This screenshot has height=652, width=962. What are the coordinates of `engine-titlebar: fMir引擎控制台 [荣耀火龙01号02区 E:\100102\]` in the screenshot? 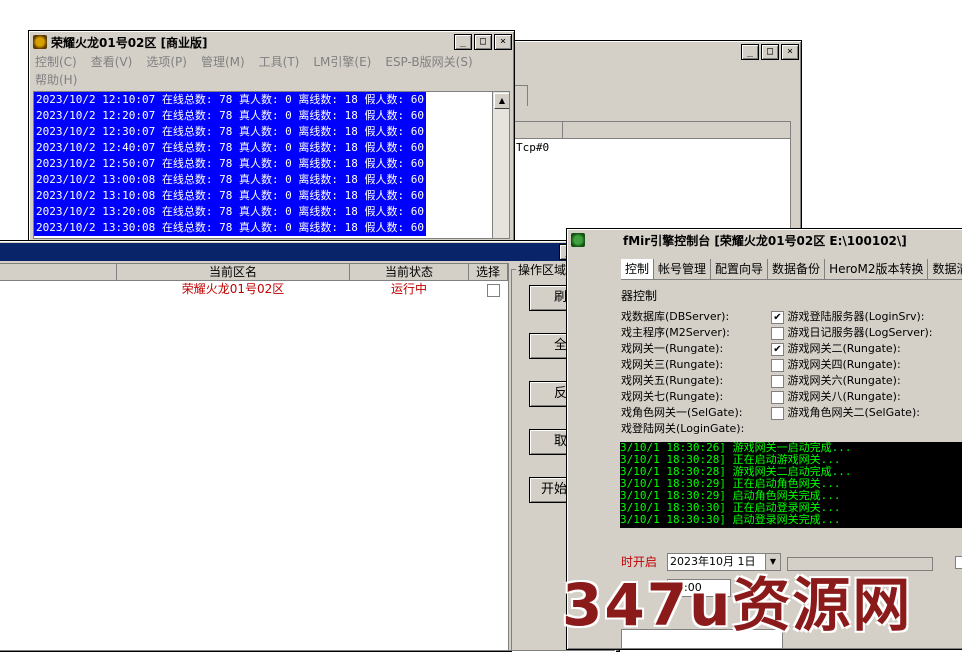 It's located at (765, 240).